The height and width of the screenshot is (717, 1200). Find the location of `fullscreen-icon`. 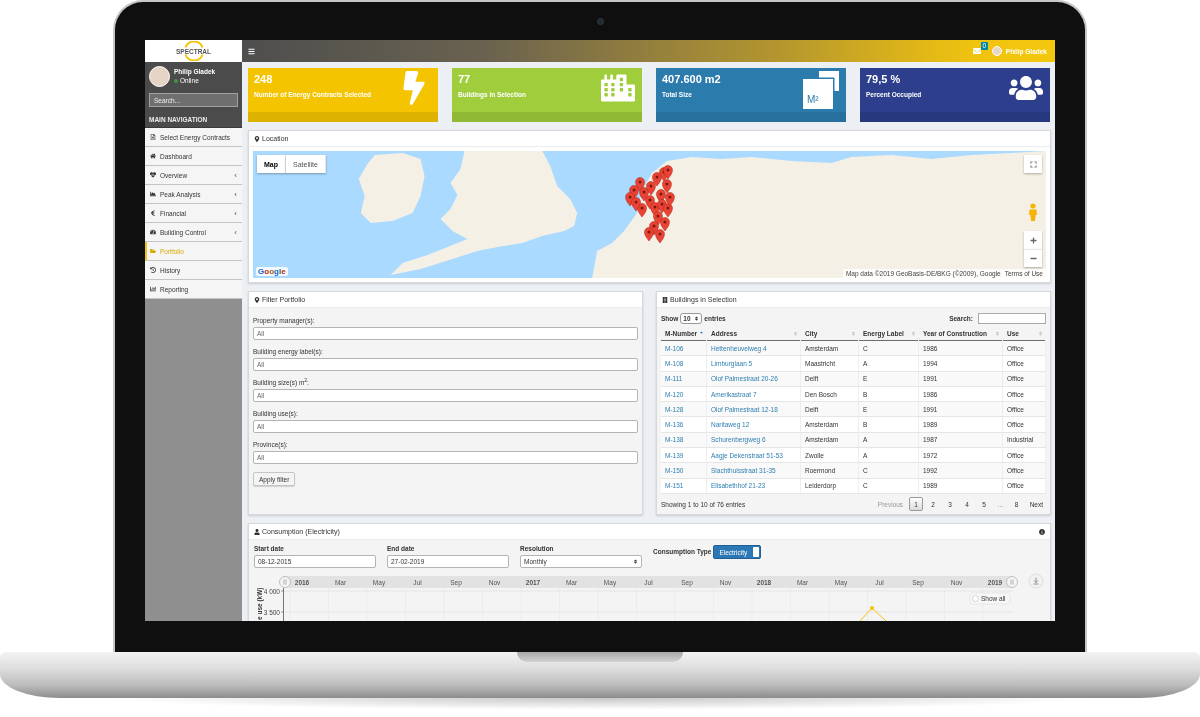

fullscreen-icon is located at coordinates (1033, 164).